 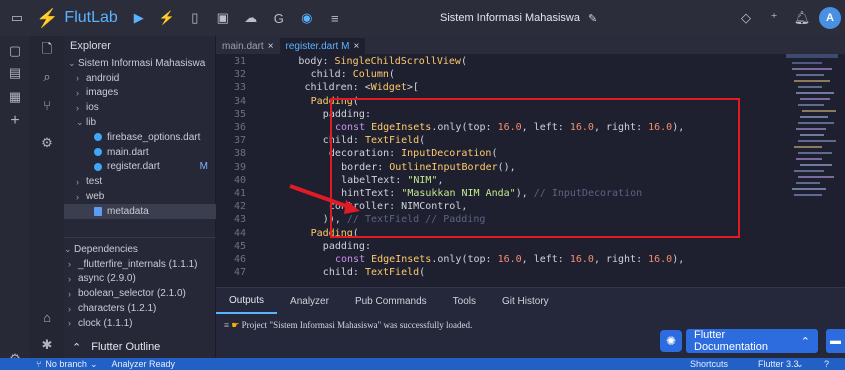 What do you see at coordinates (140, 279) in the screenshot?
I see `dependency-item: › async (2.9.0)` at bounding box center [140, 279].